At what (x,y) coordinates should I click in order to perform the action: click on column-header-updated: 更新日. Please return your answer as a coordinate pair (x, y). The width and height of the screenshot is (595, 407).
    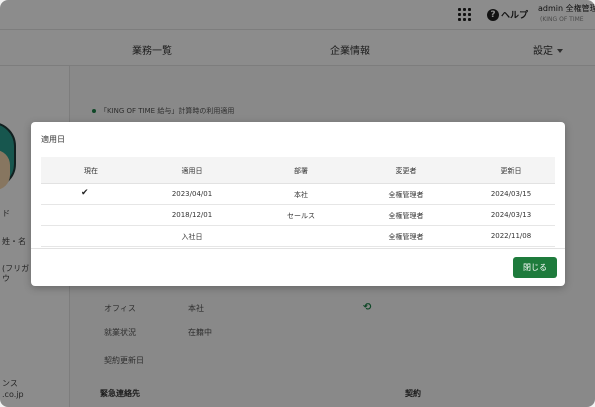
    Looking at the image, I should click on (511, 171).